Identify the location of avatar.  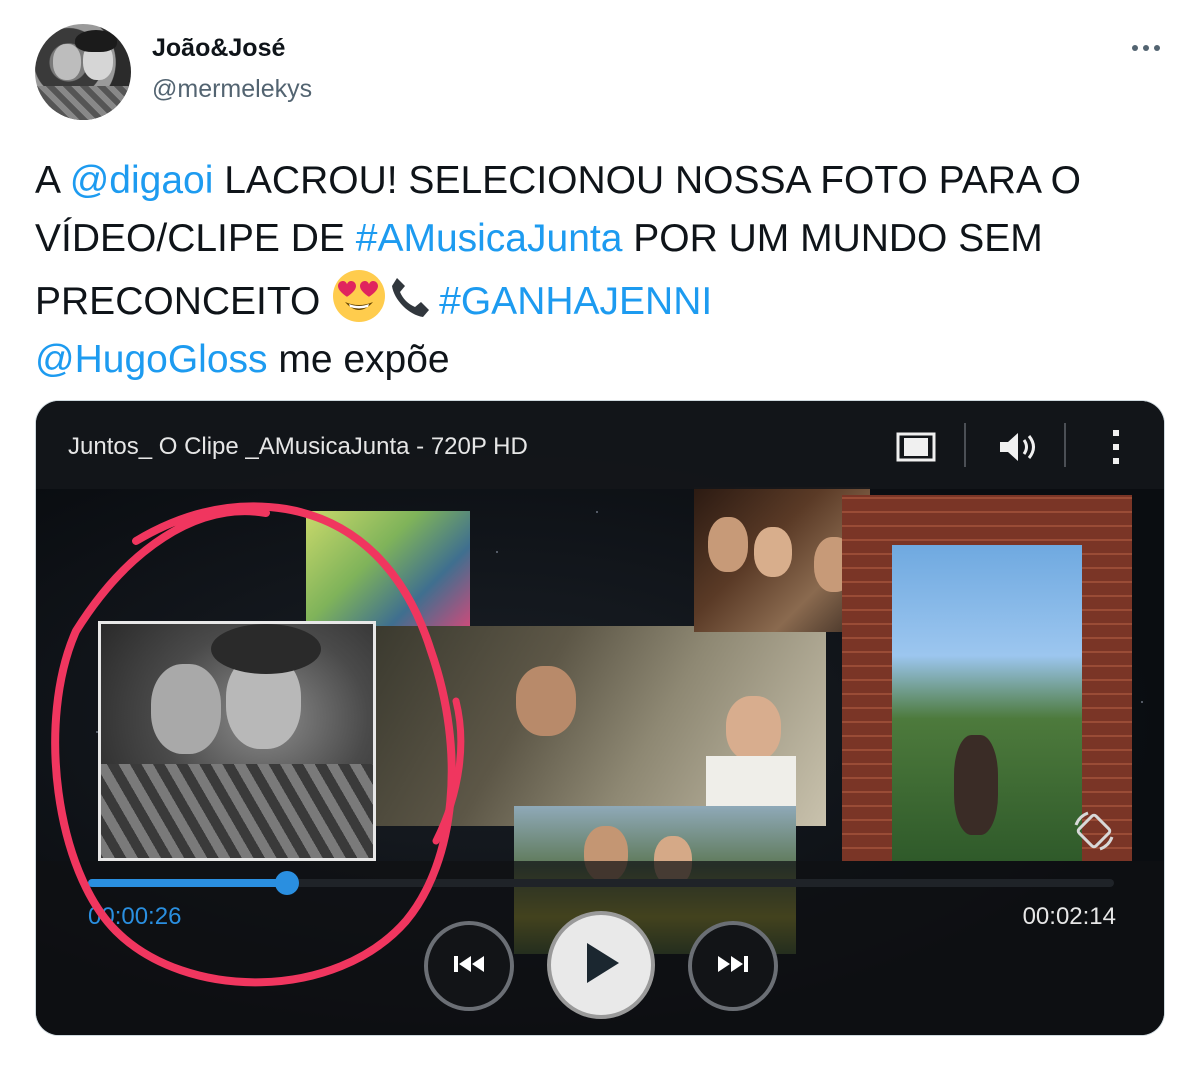
(83, 72).